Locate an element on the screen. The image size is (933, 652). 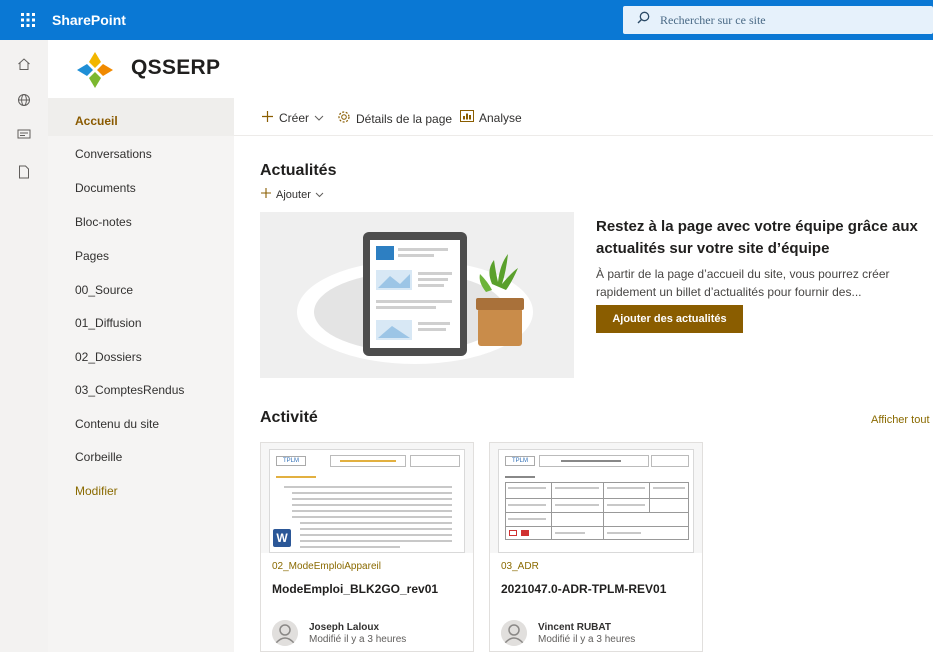
nav-item-documents: Documents is located at coordinates (105, 188).